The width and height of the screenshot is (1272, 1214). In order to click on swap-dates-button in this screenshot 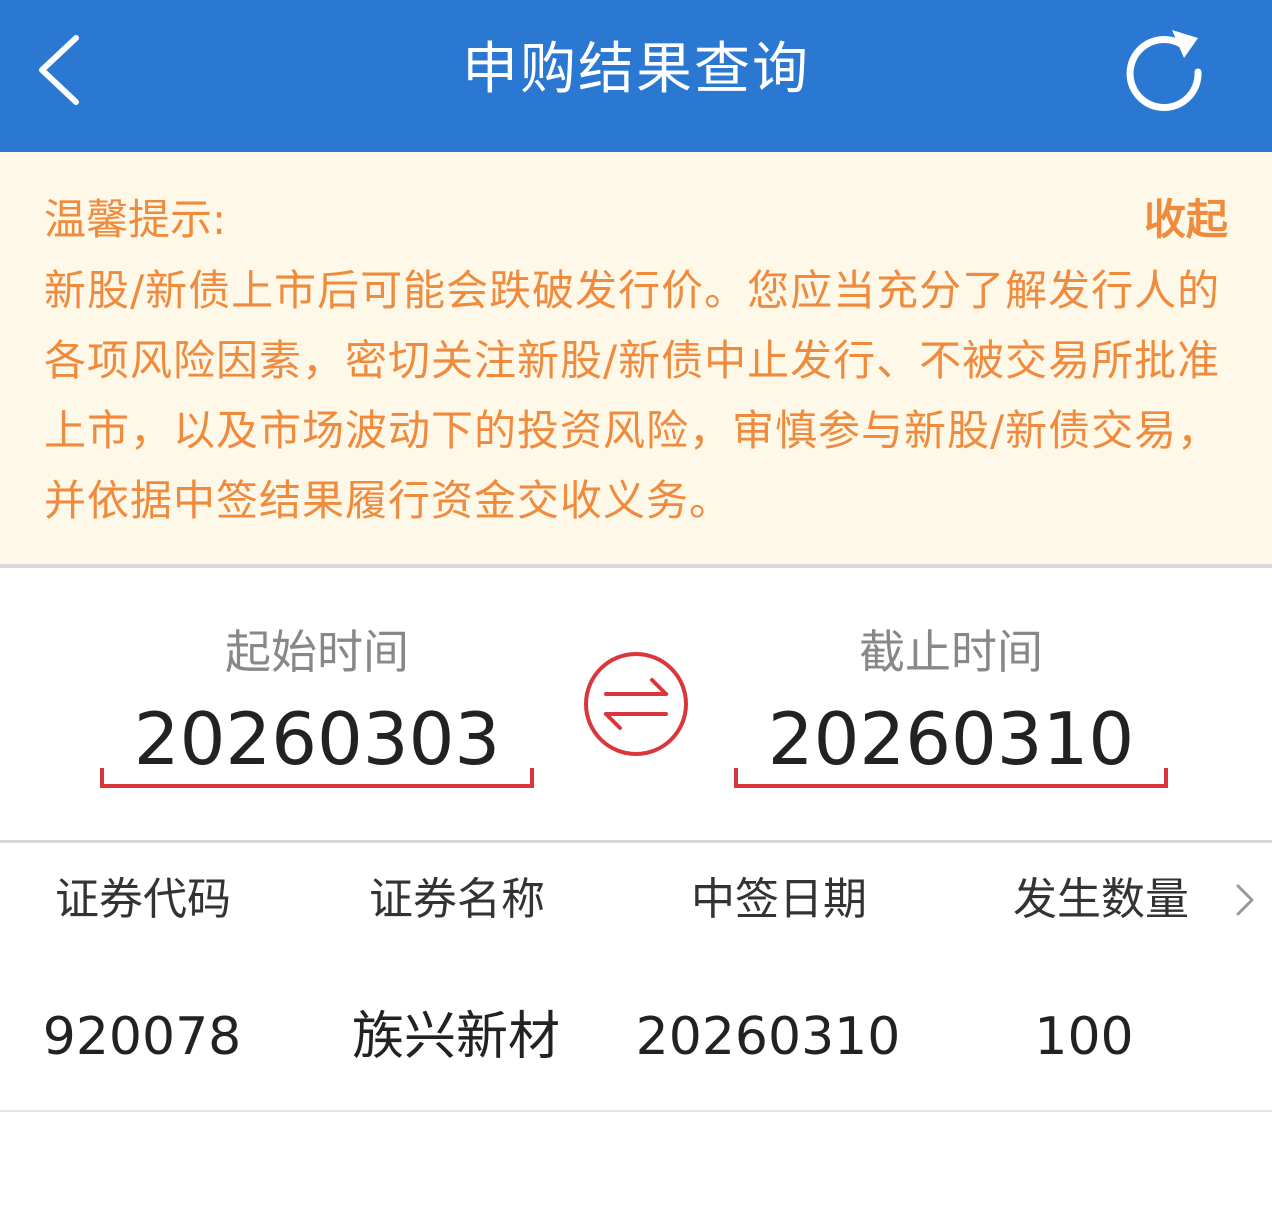, I will do `click(636, 704)`.